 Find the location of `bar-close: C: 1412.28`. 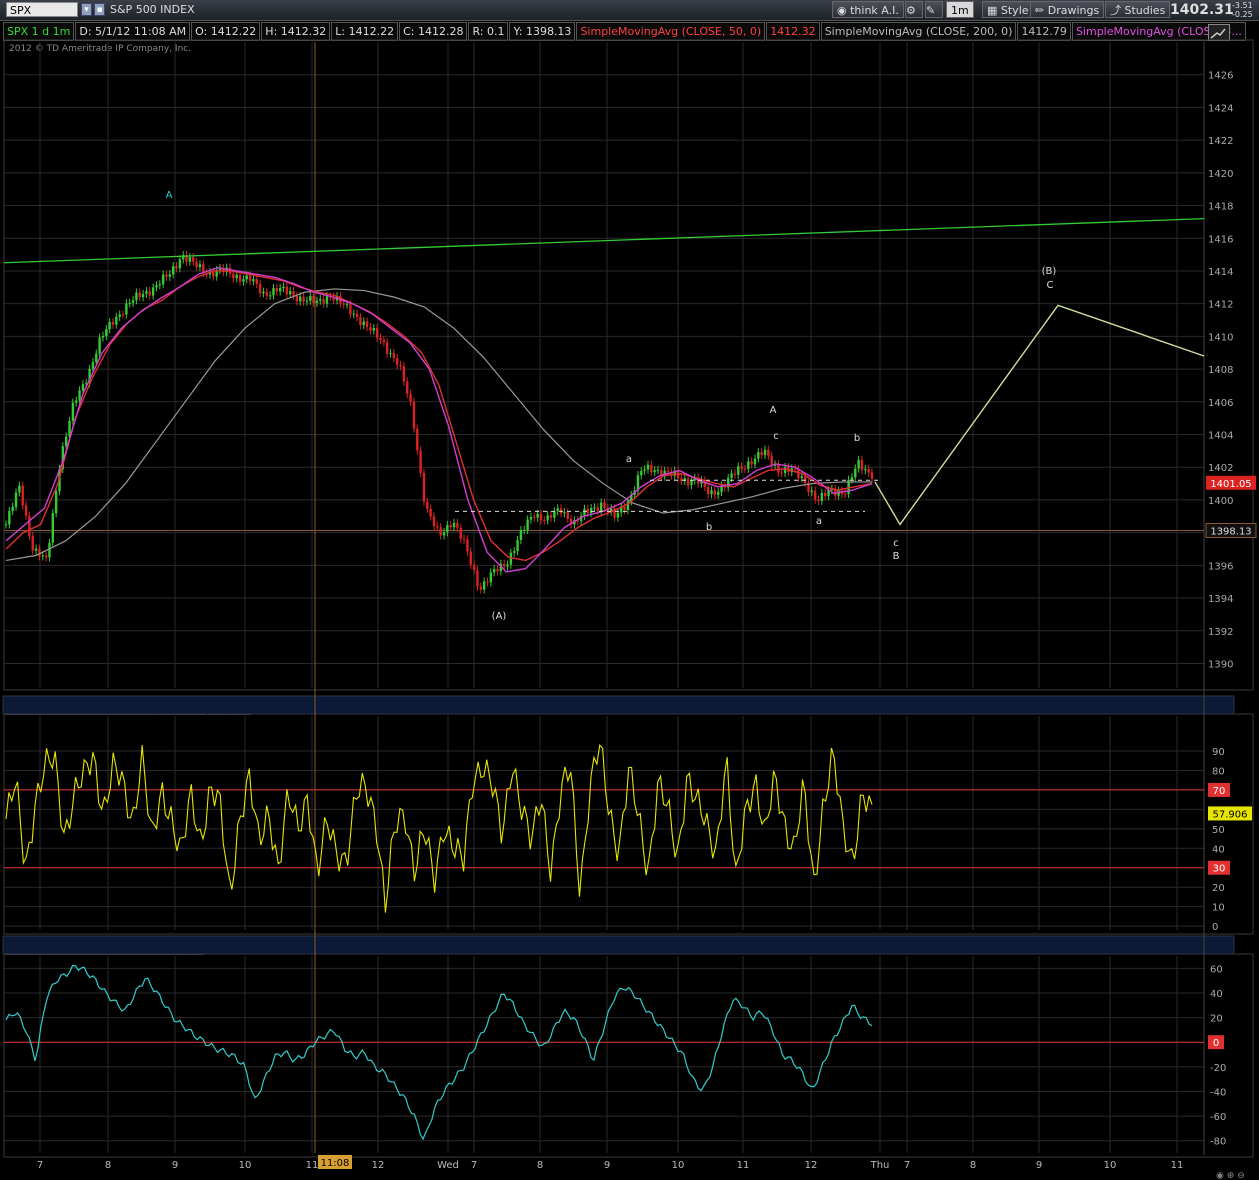

bar-close: C: 1412.28 is located at coordinates (433, 31).